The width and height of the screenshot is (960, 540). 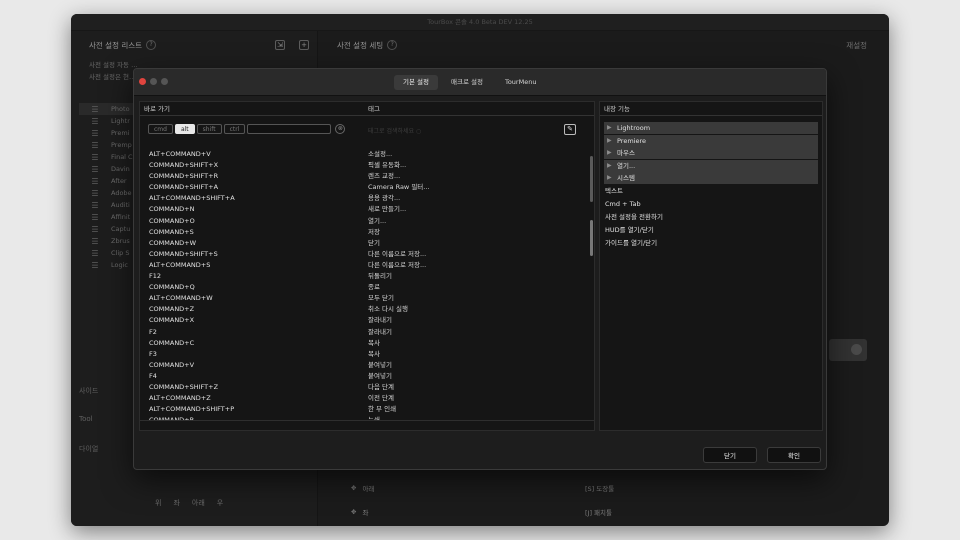 What do you see at coordinates (711, 153) in the screenshot?
I see `builtin-group: ▶ 마우스` at bounding box center [711, 153].